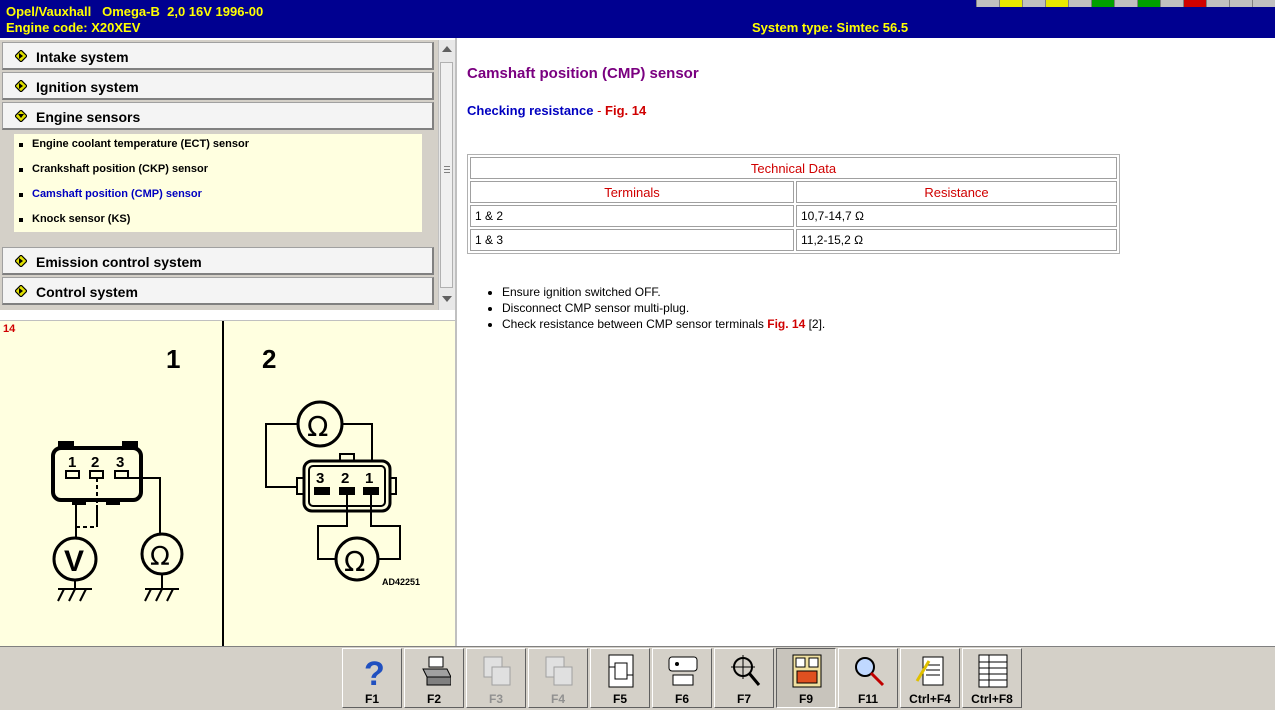  I want to click on key-label: F9, so click(805, 699).